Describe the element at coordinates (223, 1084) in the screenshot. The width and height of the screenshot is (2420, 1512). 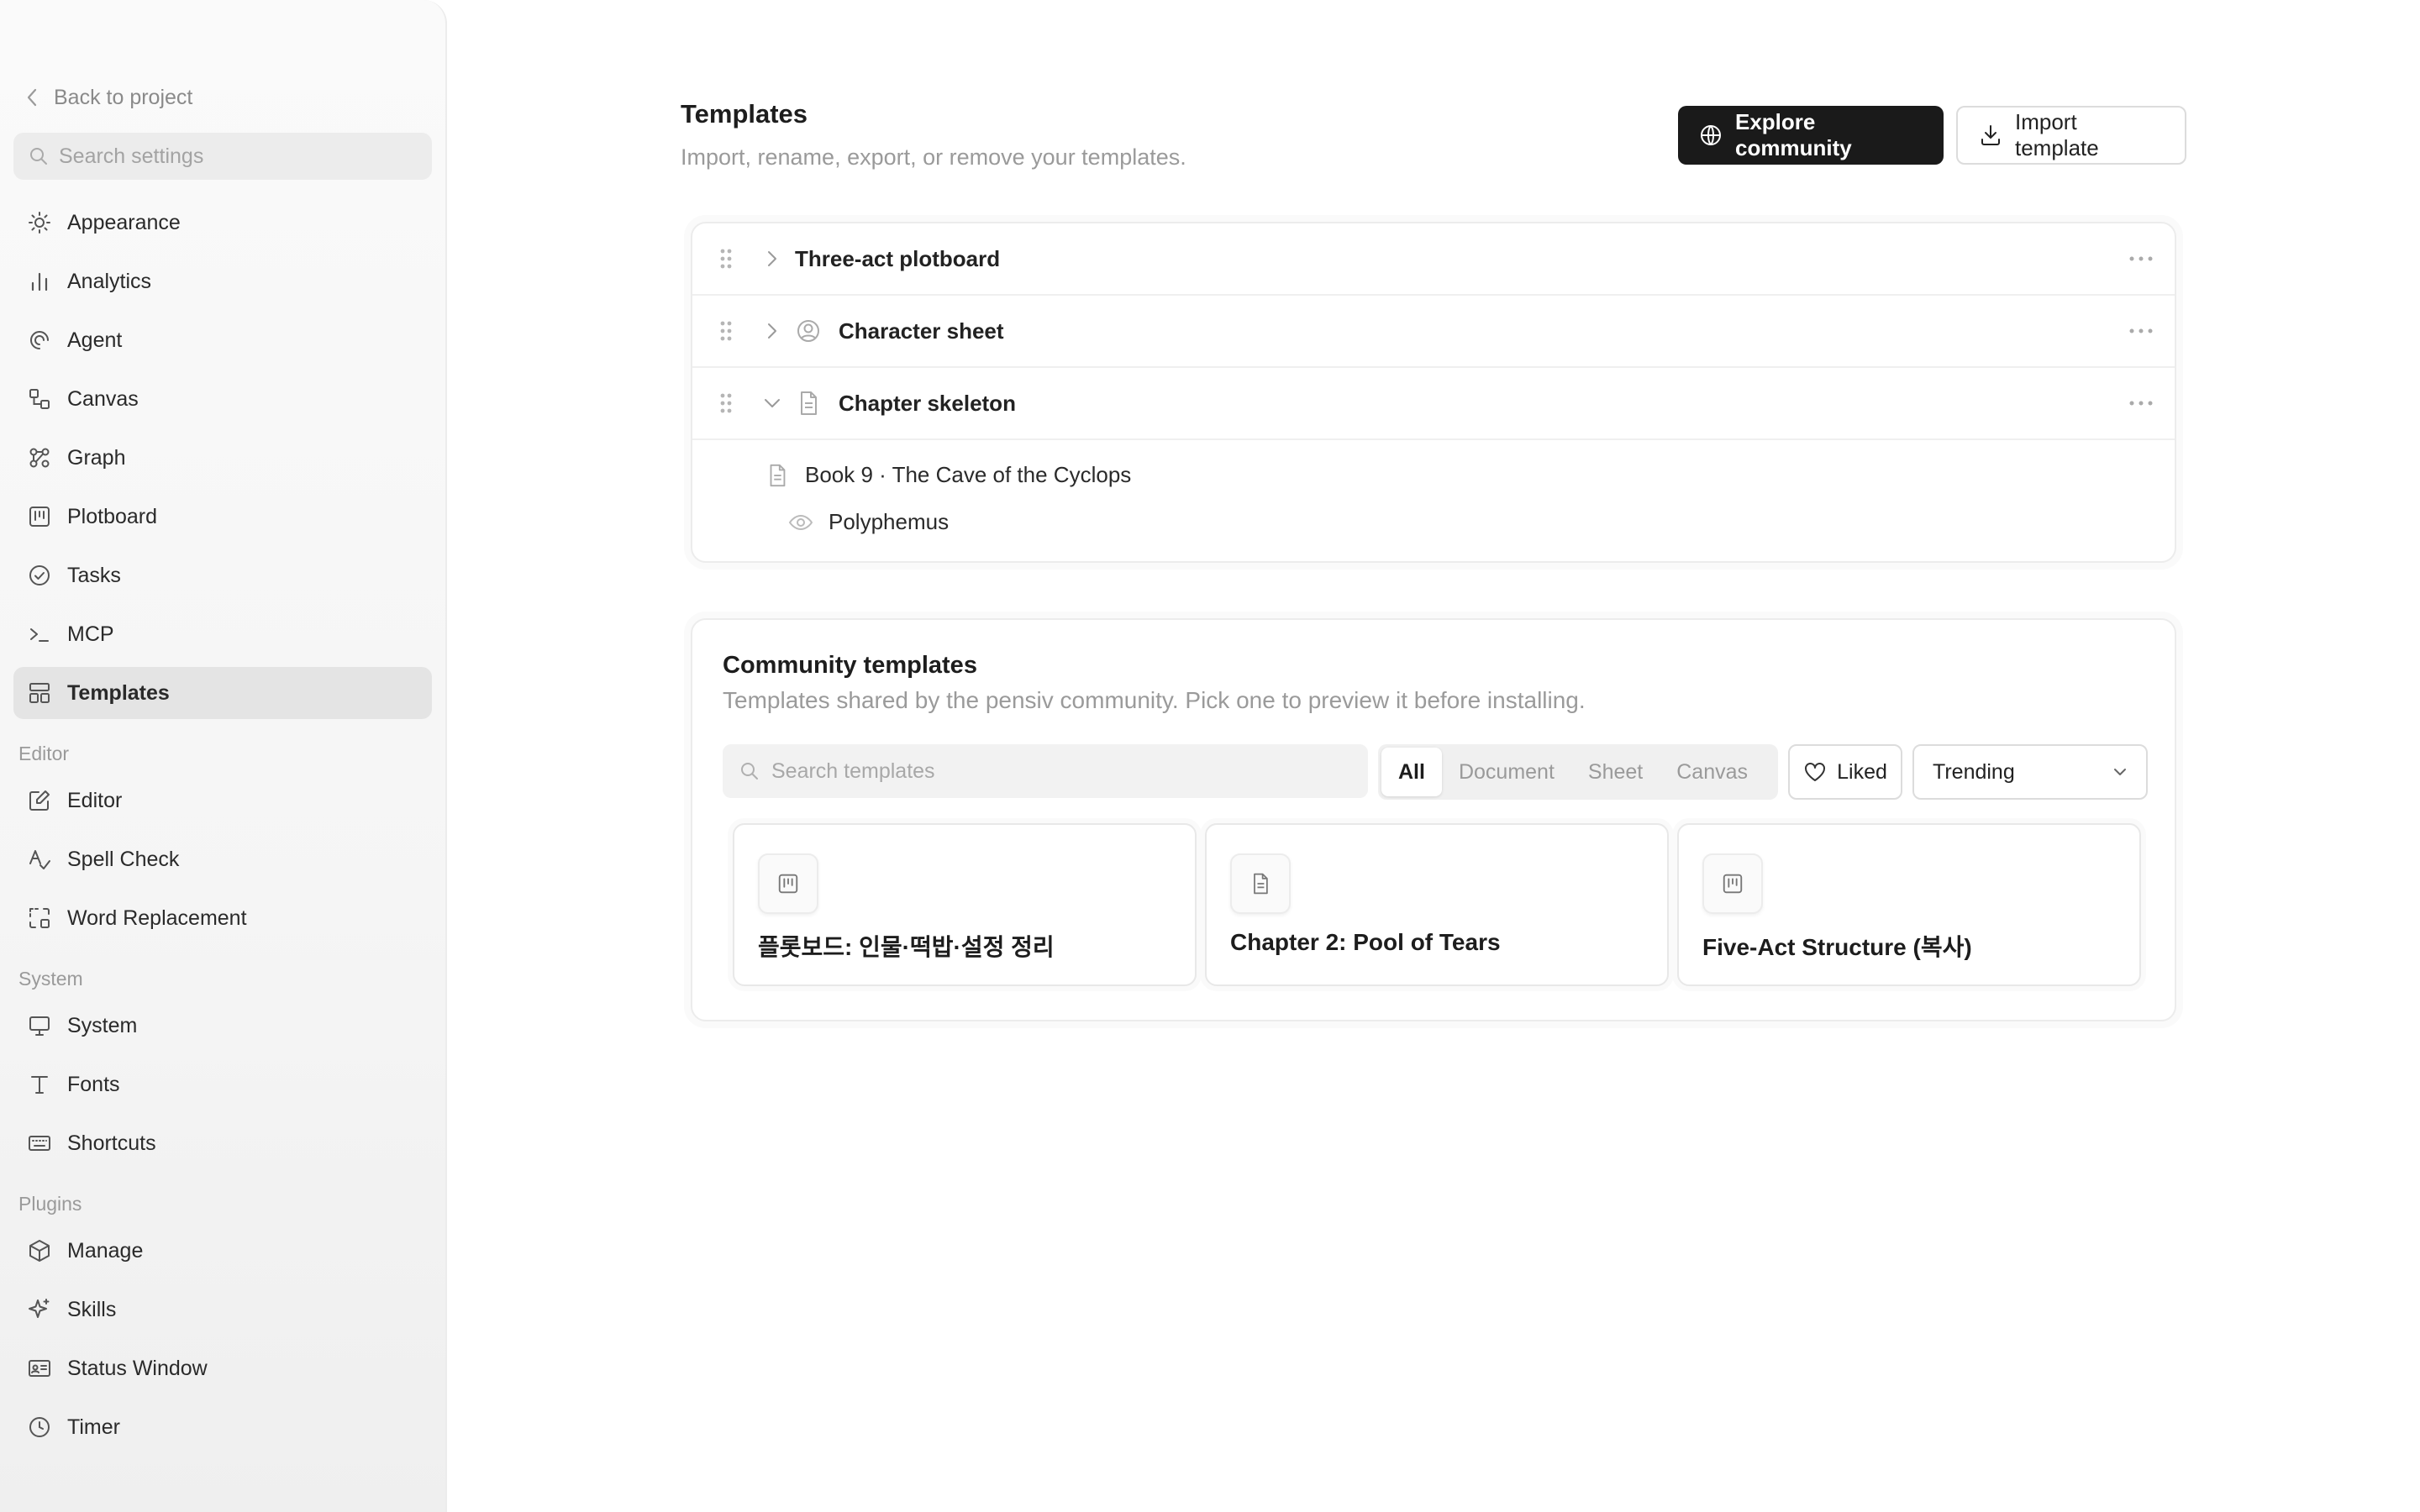
I see `sidebar-item-fonts: Fonts` at that location.